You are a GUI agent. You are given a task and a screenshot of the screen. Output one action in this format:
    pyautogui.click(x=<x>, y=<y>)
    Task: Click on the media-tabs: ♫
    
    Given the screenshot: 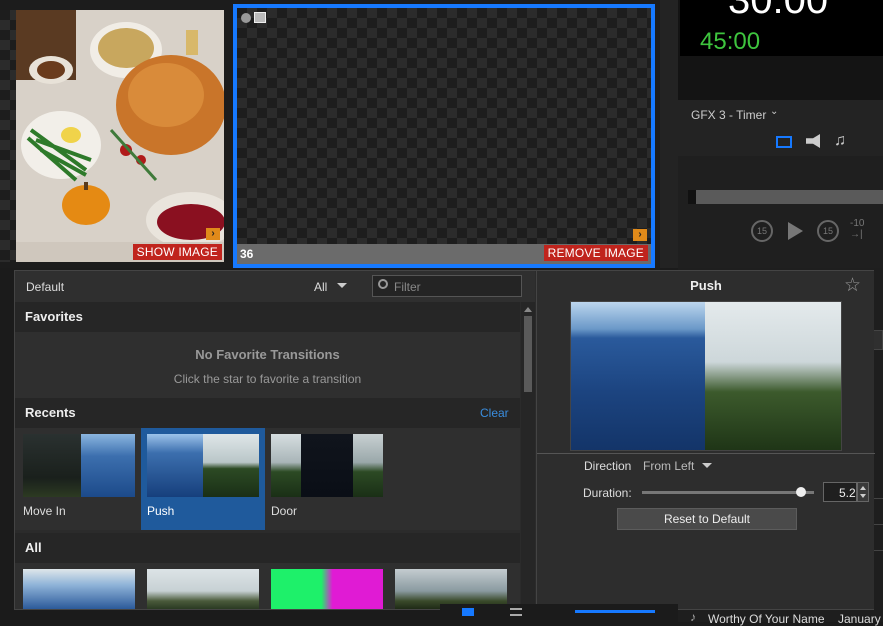 What is the action you would take?
    pyautogui.click(x=780, y=142)
    